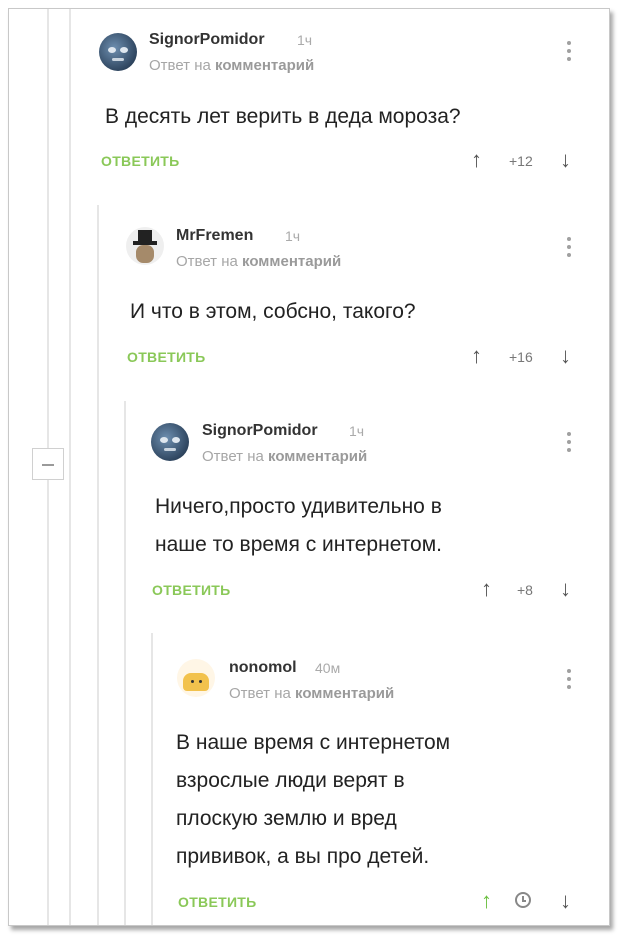  Describe the element at coordinates (196, 682) in the screenshot. I see `bread-icon` at that location.